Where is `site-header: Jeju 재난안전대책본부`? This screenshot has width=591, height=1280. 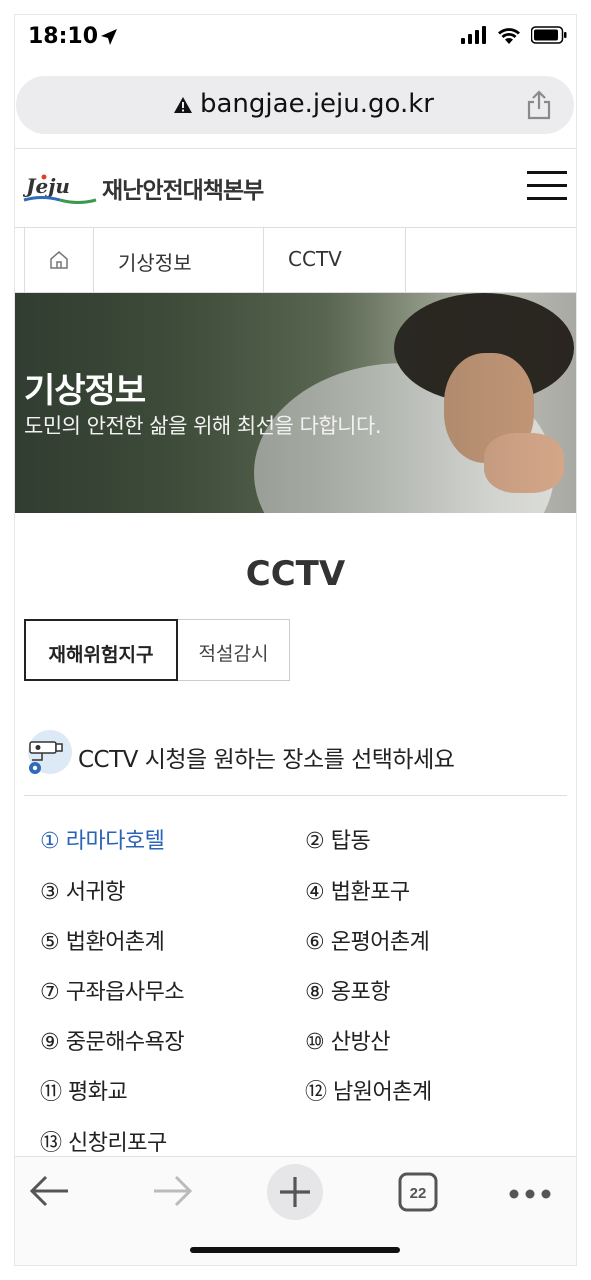 site-header: Jeju 재난안전대책본부 is located at coordinates (295, 188).